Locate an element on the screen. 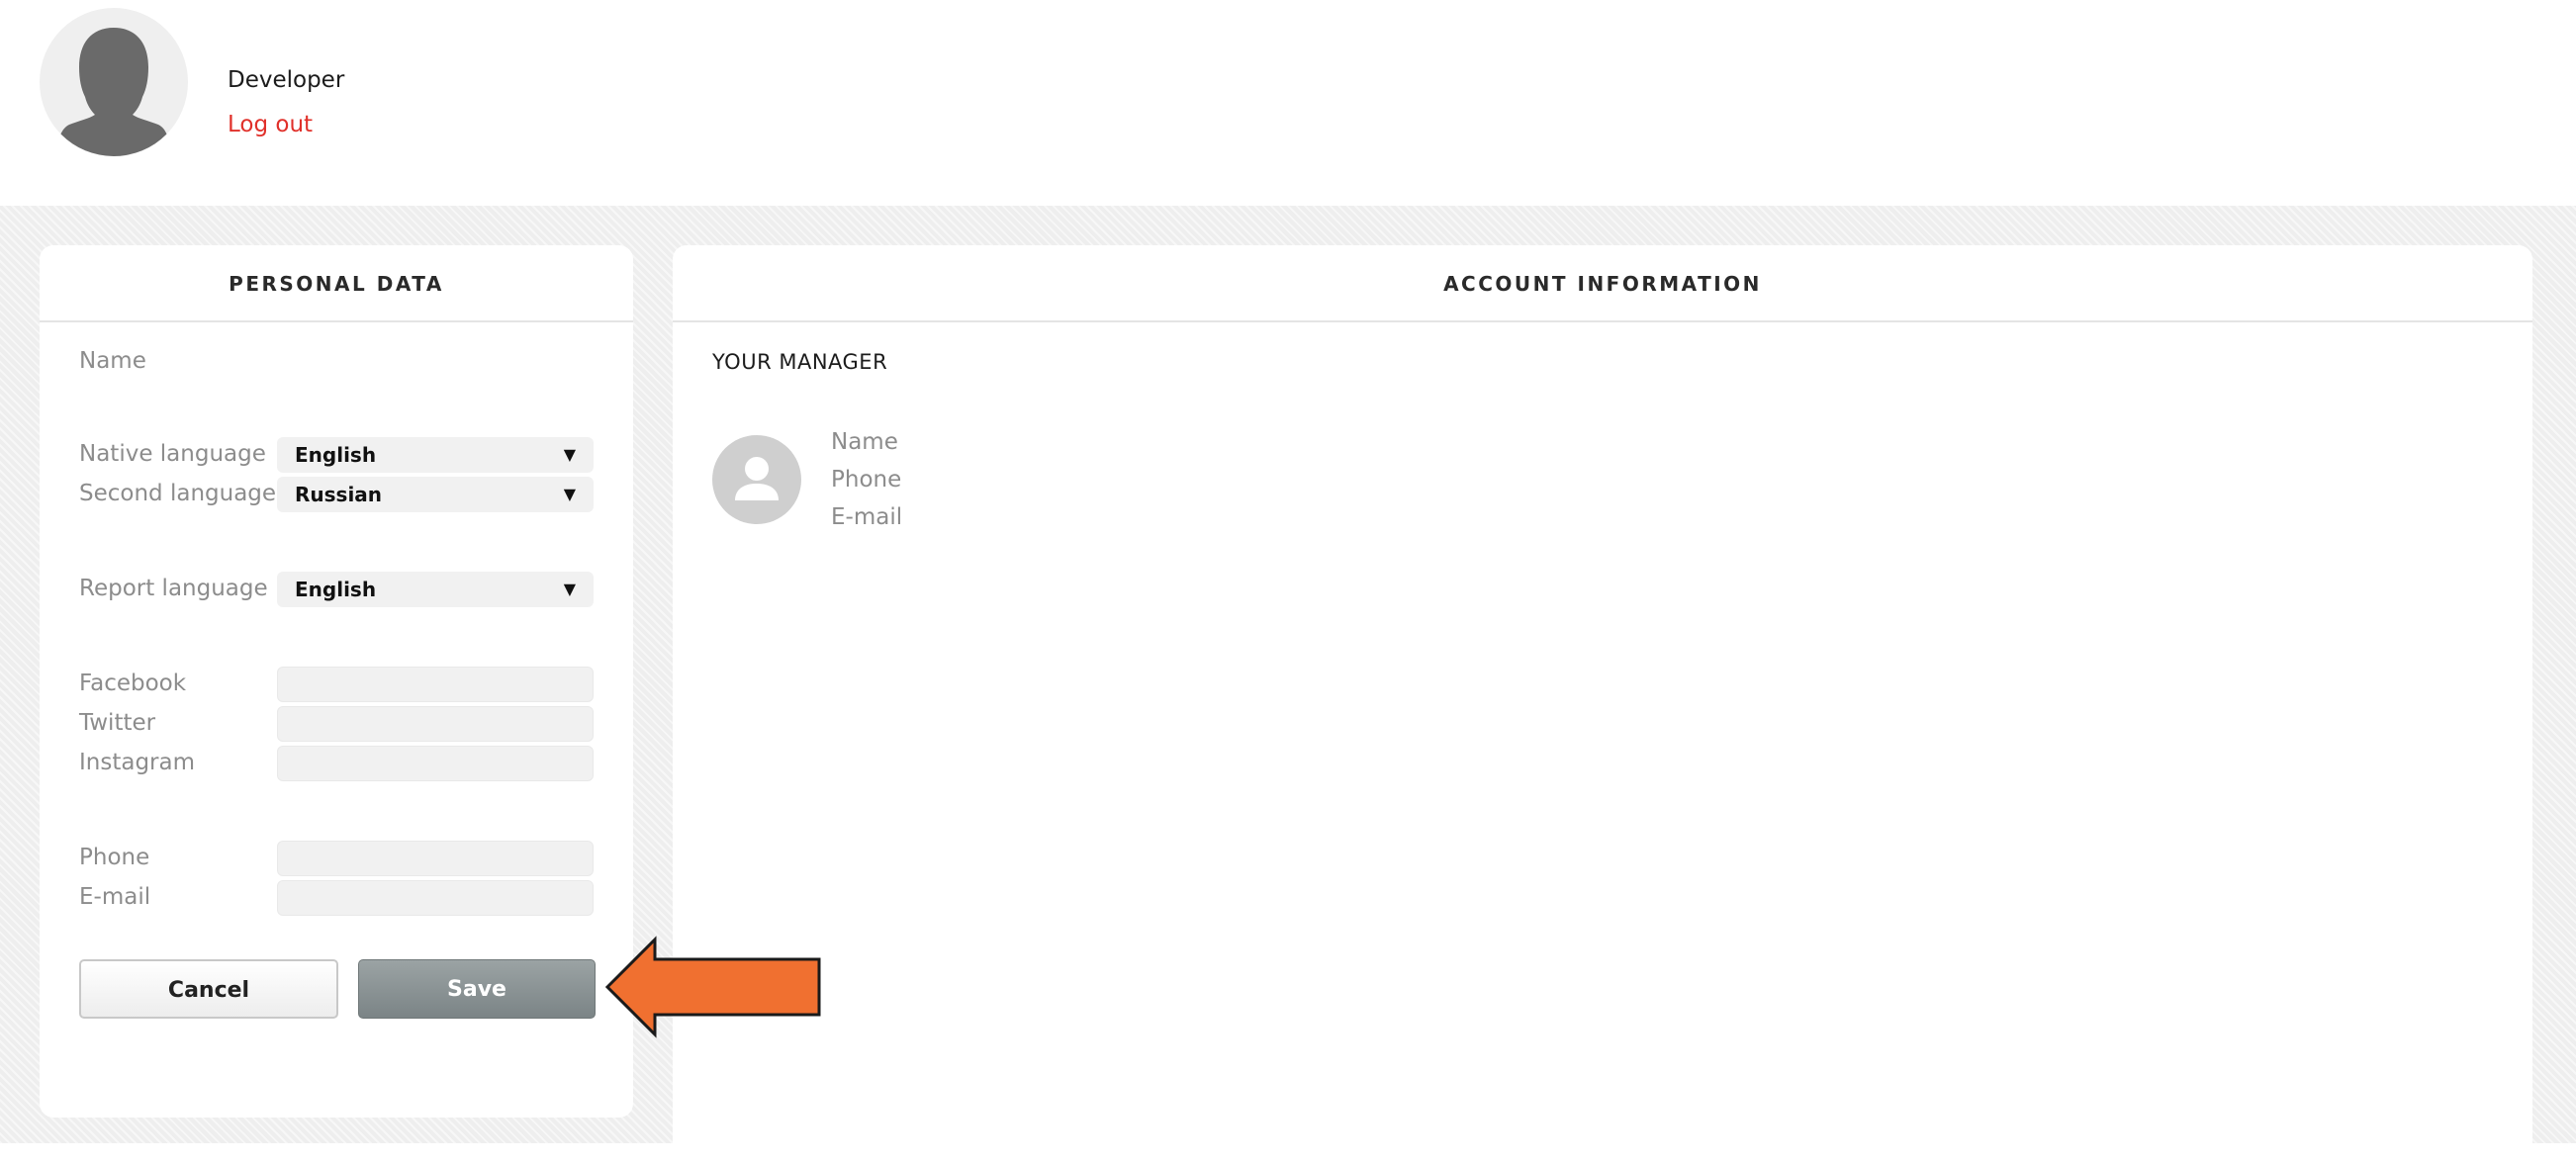 The height and width of the screenshot is (1165, 2576). user-name: Developer is located at coordinates (286, 80).